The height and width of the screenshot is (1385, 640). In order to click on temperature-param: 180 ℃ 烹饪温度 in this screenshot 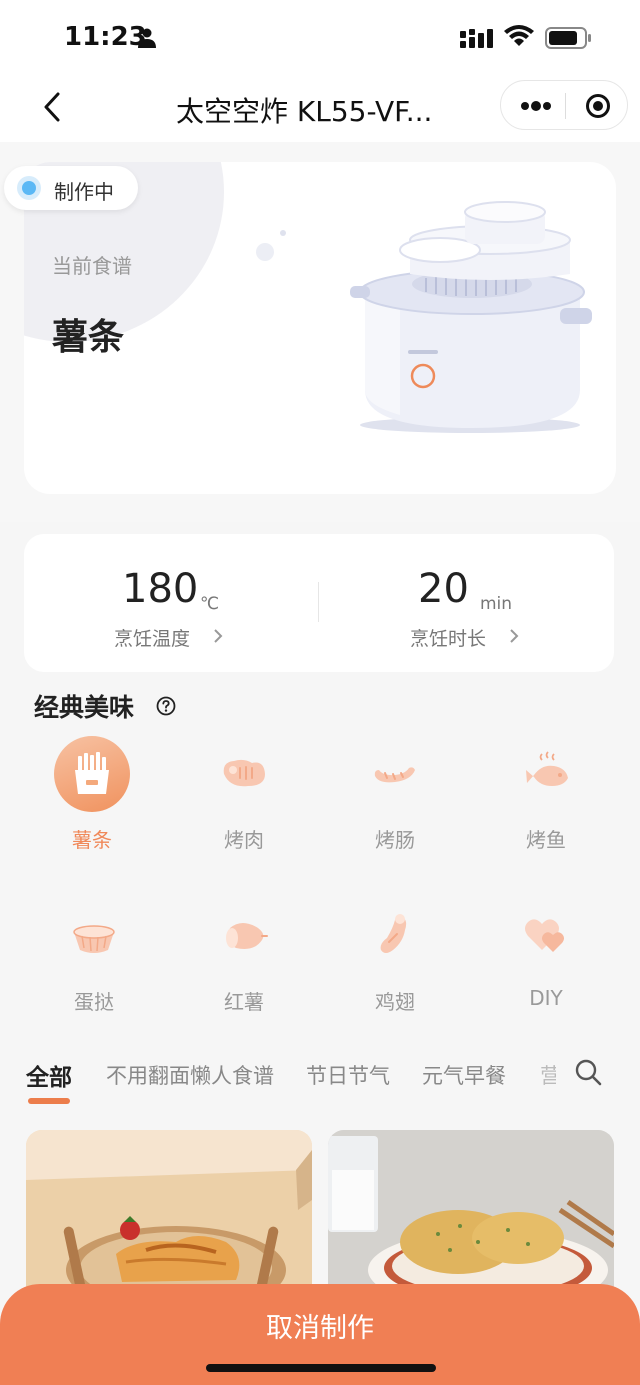, I will do `click(190, 607)`.